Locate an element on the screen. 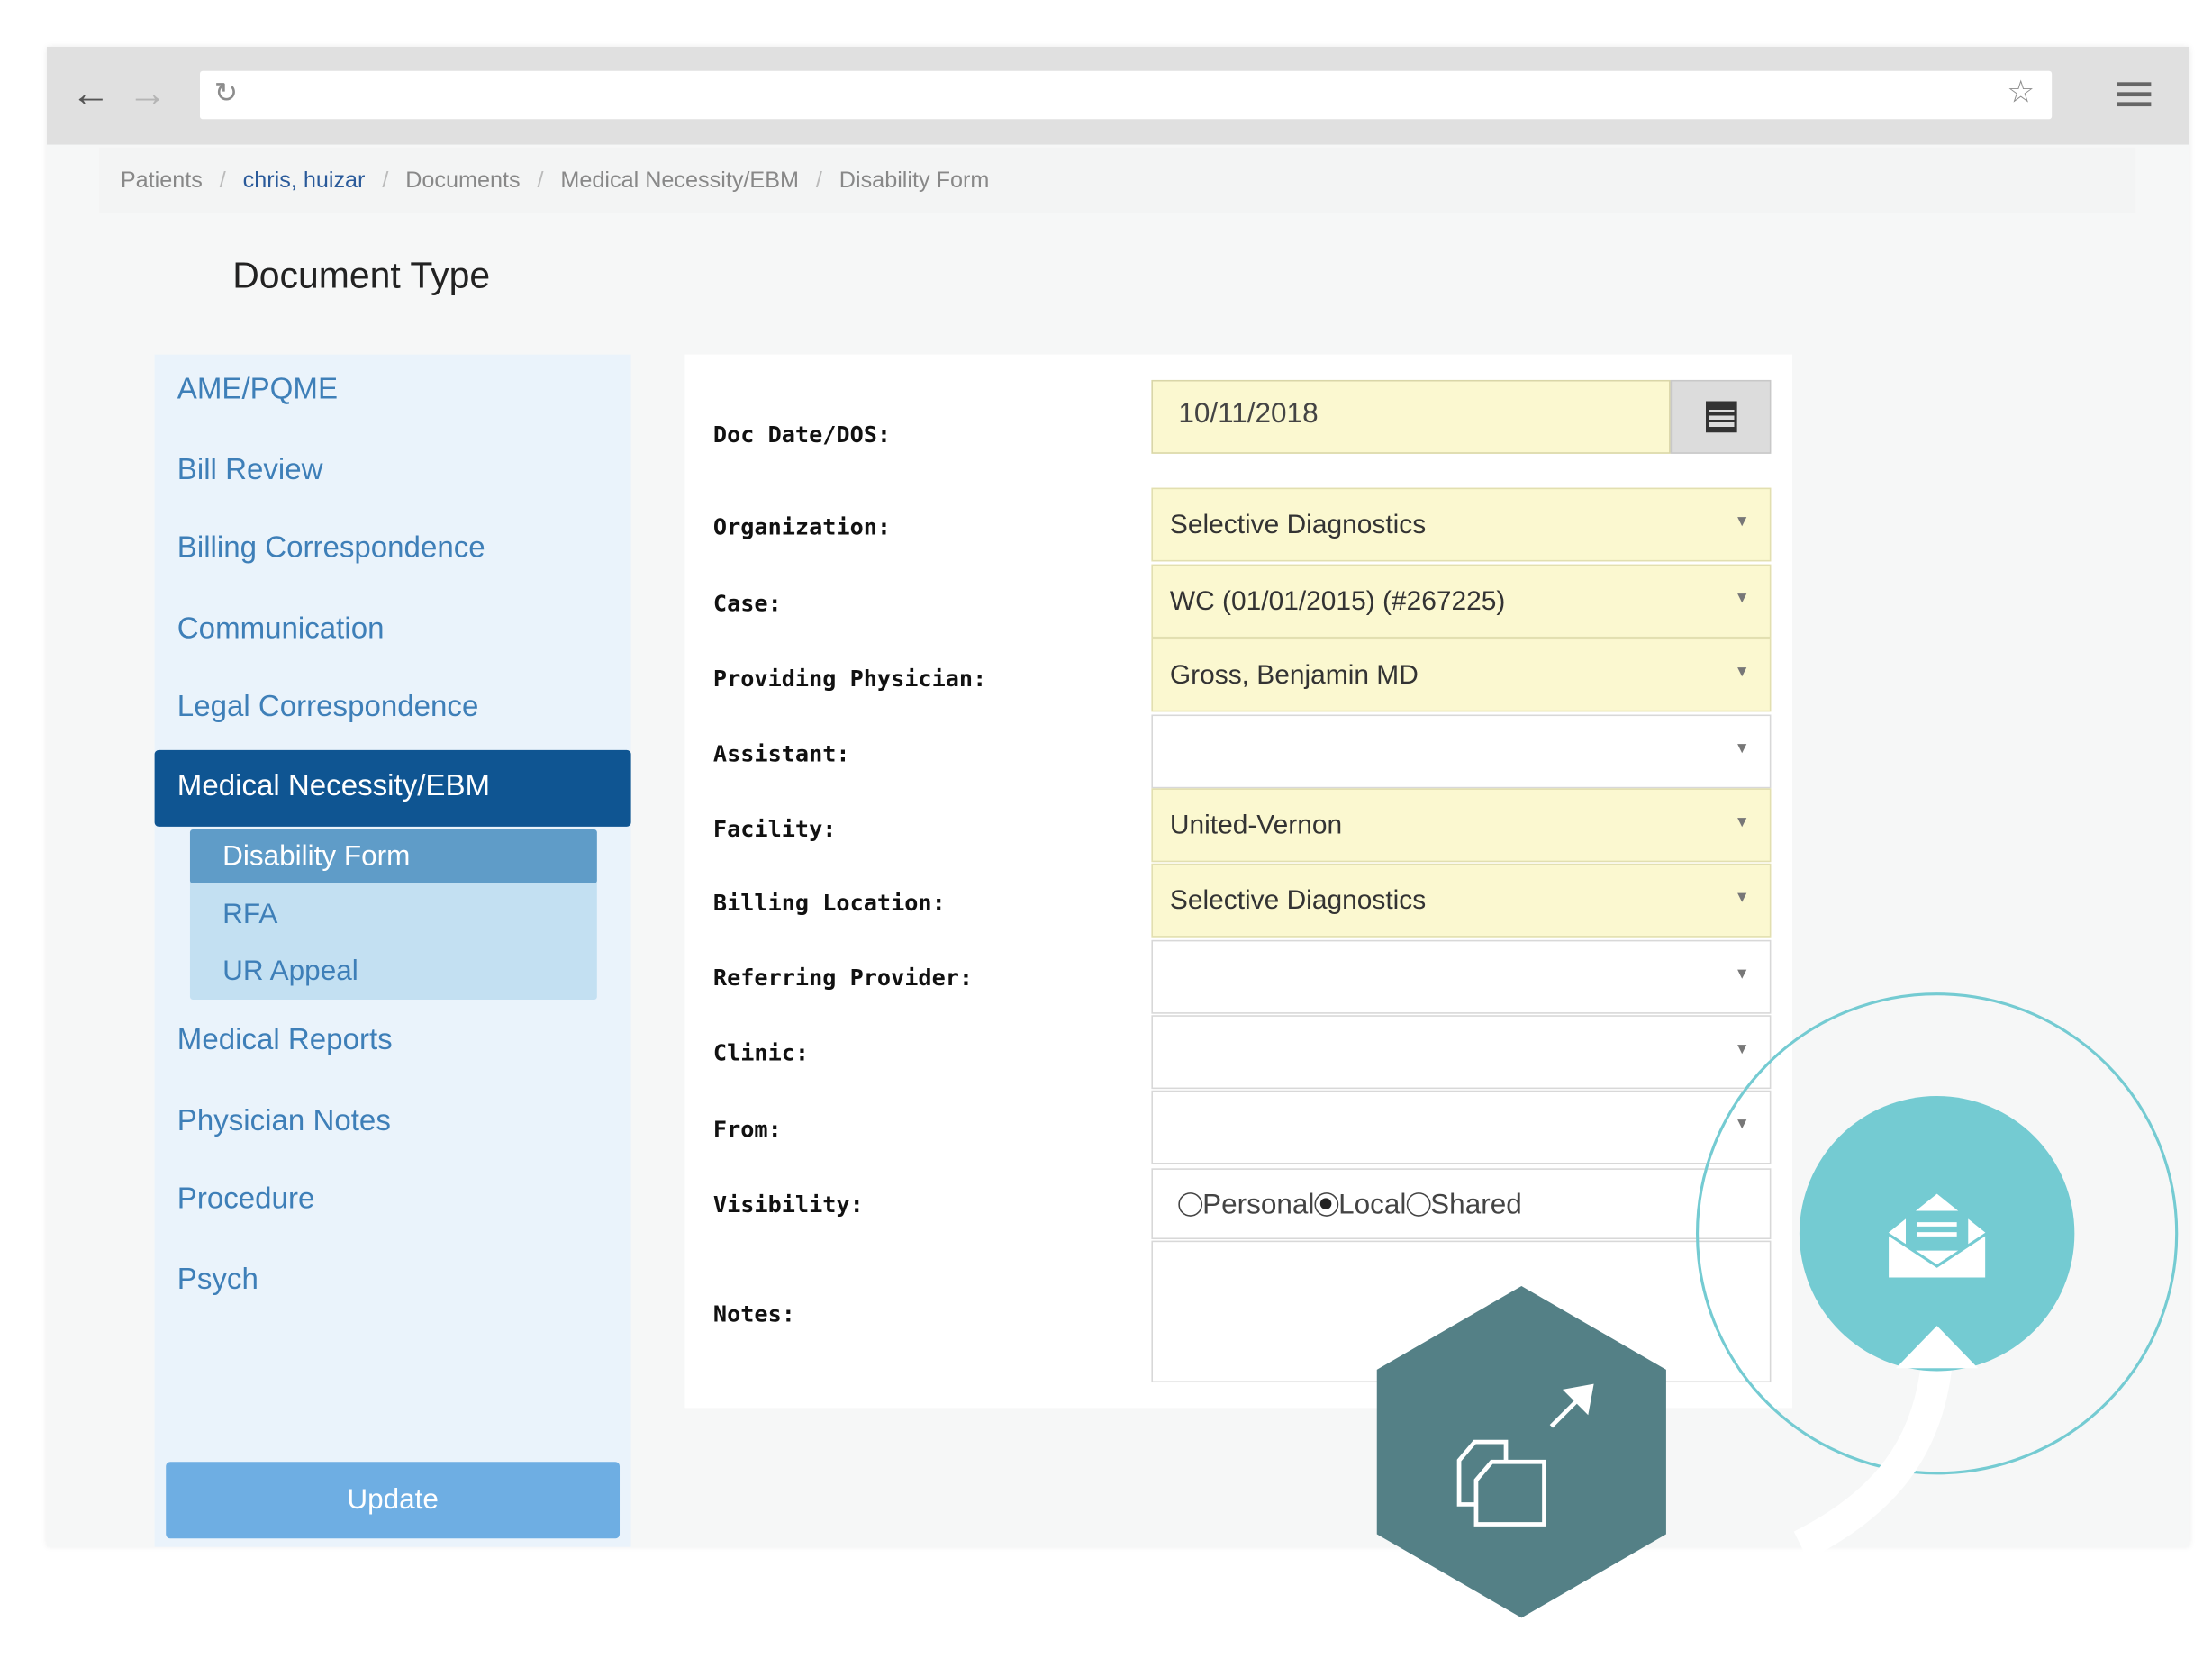  feature-illustration is located at coordinates (1777, 1305).